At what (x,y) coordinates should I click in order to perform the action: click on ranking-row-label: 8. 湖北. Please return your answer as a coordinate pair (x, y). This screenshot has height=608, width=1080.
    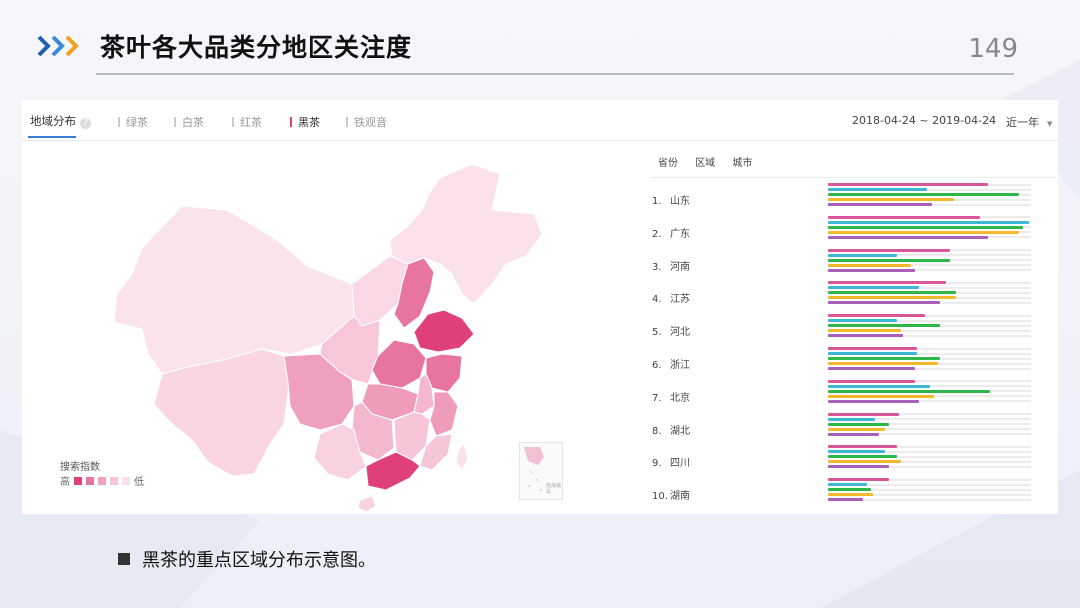
    Looking at the image, I should click on (671, 429).